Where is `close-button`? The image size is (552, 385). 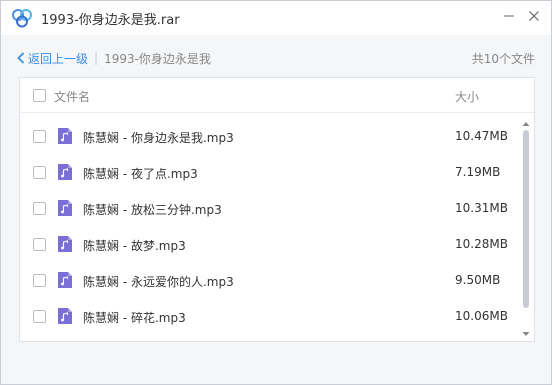
close-button is located at coordinates (534, 16).